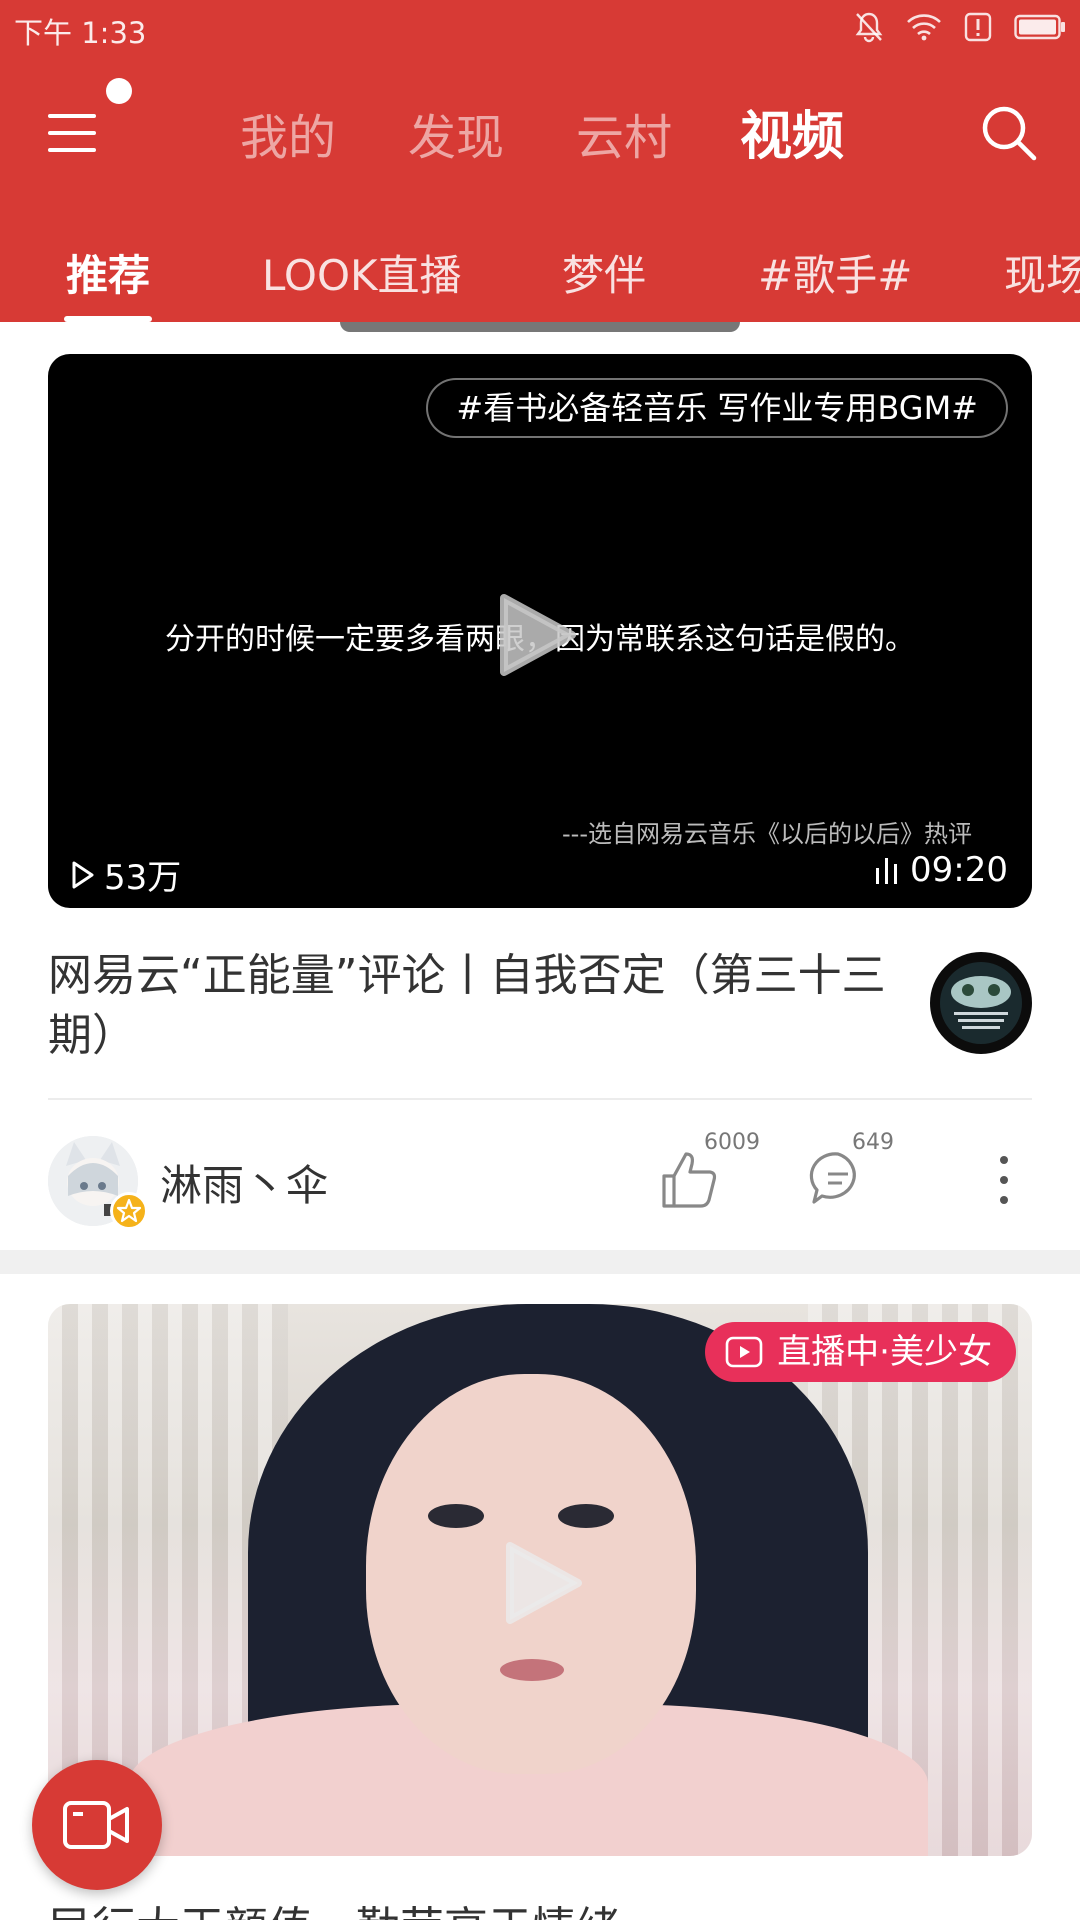 The height and width of the screenshot is (1920, 1080). What do you see at coordinates (456, 133) in the screenshot?
I see `tab-discover: 发现` at bounding box center [456, 133].